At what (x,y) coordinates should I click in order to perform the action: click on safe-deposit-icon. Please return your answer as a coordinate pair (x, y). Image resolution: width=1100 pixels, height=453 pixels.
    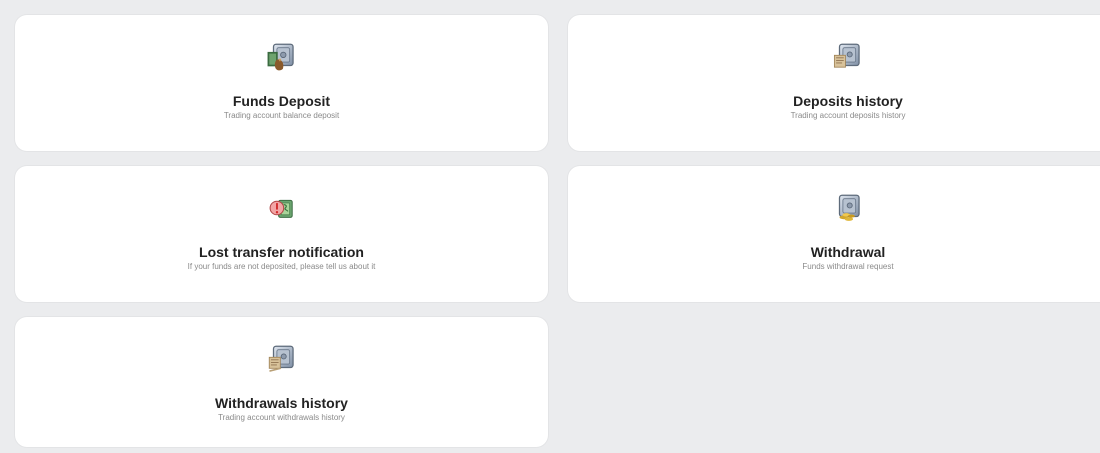
    Looking at the image, I should click on (282, 57).